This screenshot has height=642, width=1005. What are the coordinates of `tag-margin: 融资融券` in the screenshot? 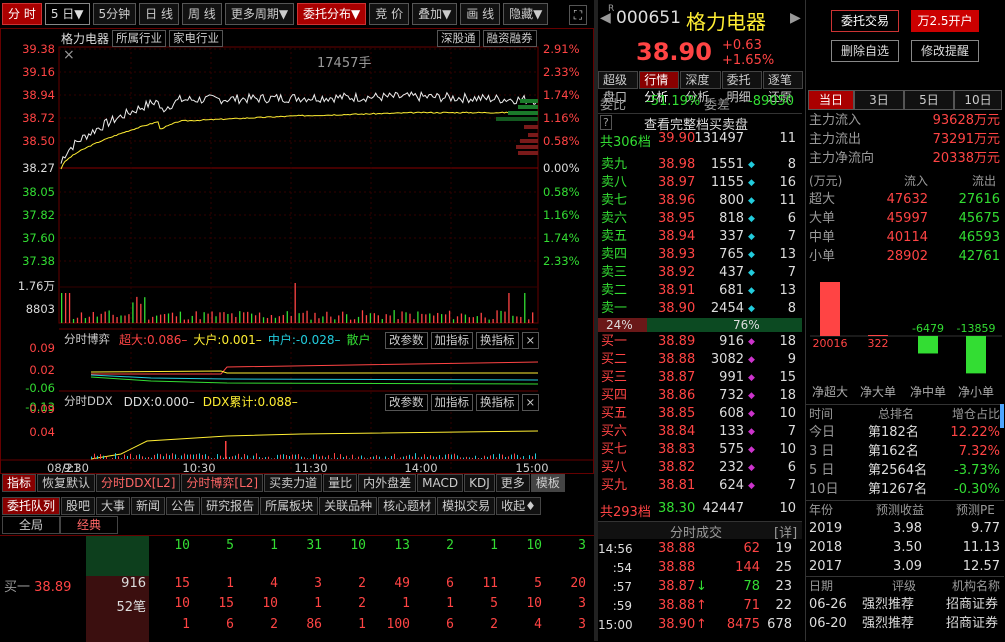 It's located at (510, 38).